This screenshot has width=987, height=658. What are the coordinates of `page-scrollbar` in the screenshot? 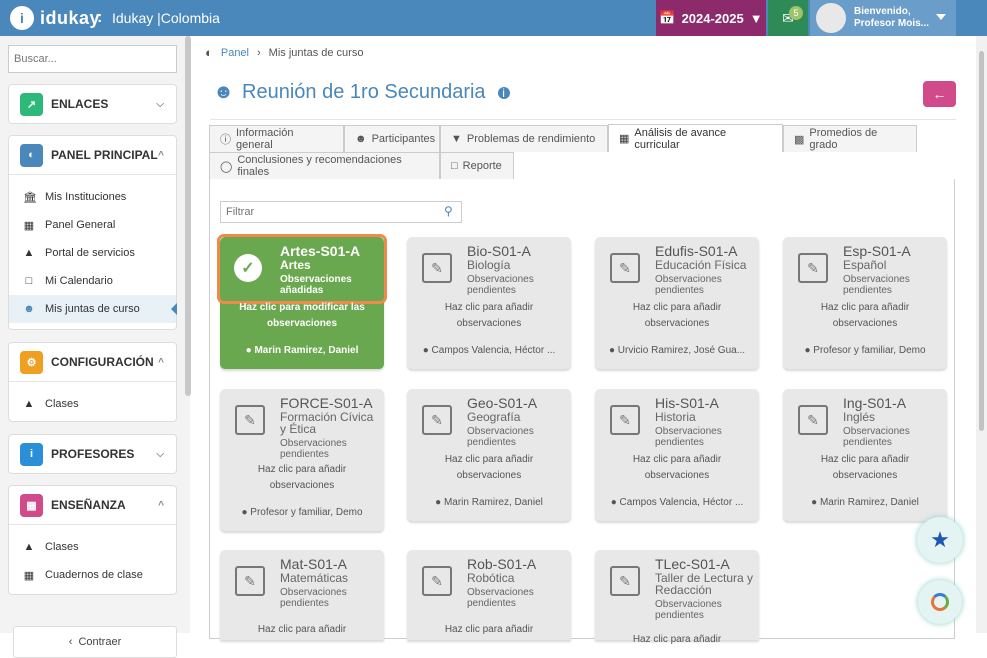 It's located at (981, 334).